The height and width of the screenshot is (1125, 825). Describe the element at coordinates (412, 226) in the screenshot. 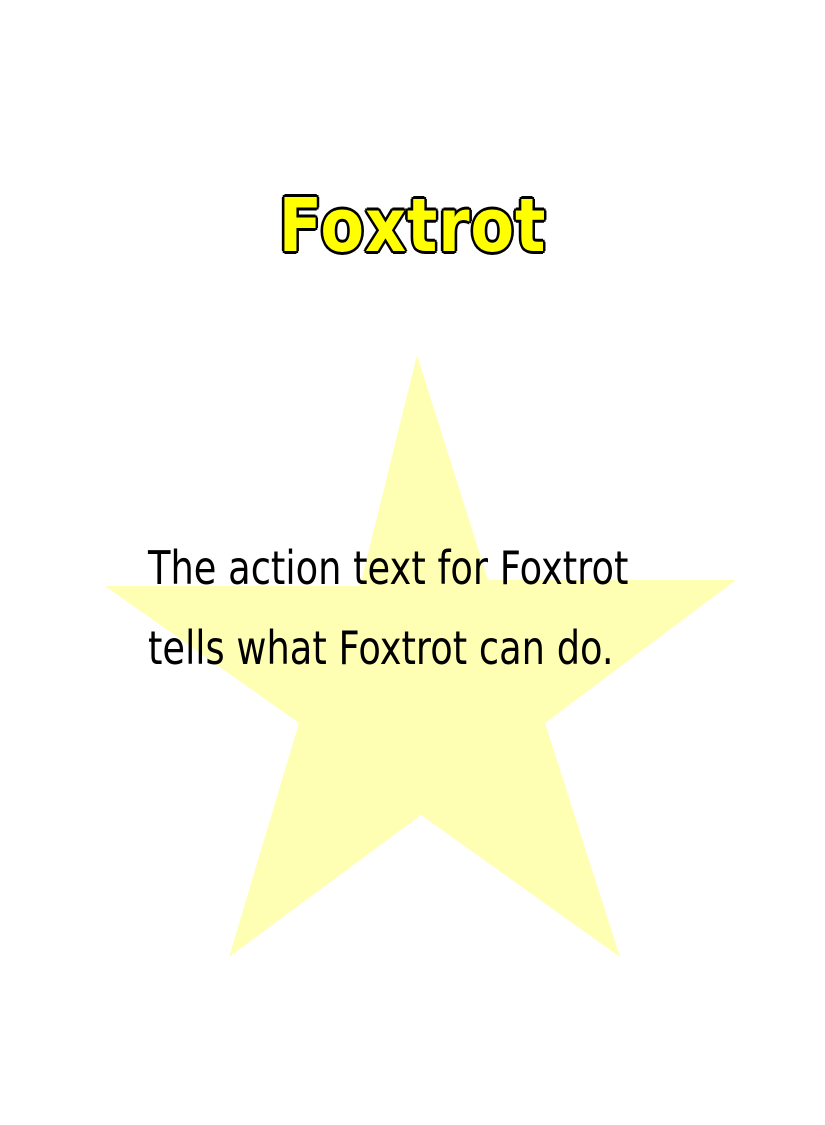

I see `card-title: Foxtrot` at that location.